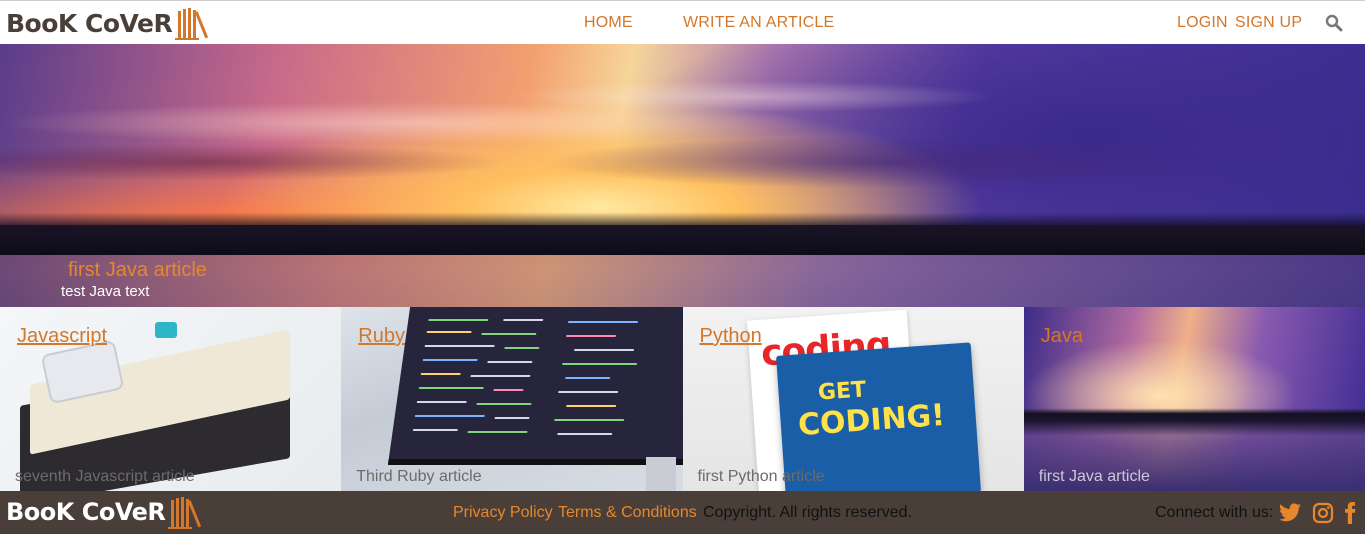  What do you see at coordinates (381, 336) in the screenshot?
I see `category-link-ruby: Ruby` at bounding box center [381, 336].